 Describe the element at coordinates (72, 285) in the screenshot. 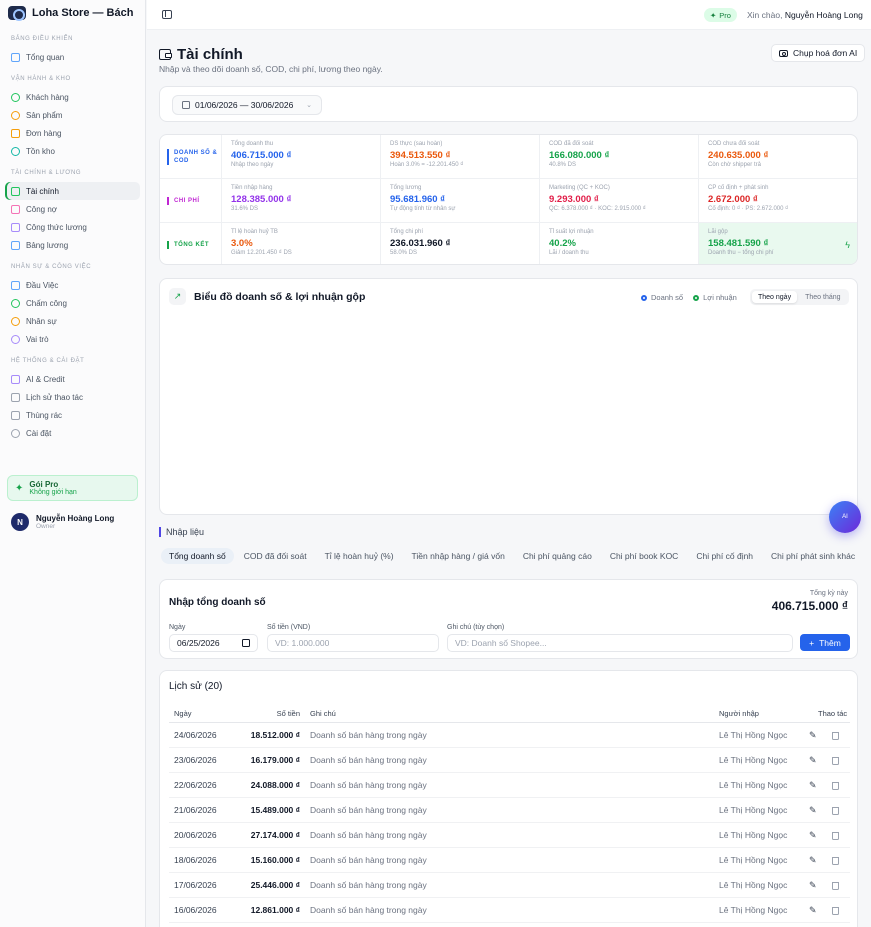

I see `sidebar-item-tasks: Đầu Việc` at that location.